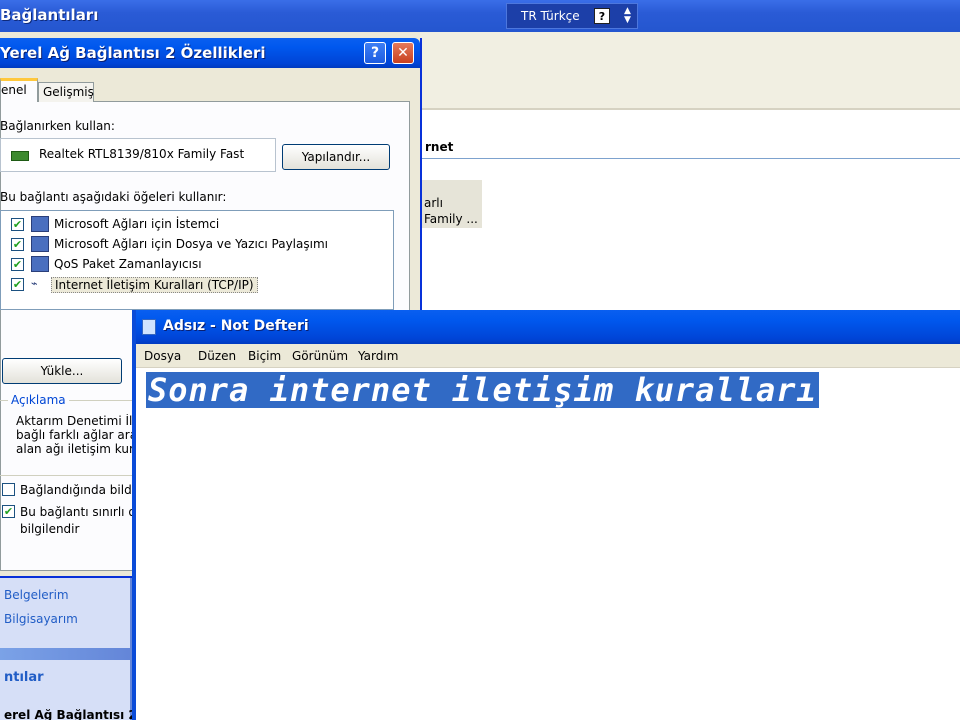 The image size is (960, 720). What do you see at coordinates (50, 529) in the screenshot?
I see `limited-label-continued: bilgilendir` at bounding box center [50, 529].